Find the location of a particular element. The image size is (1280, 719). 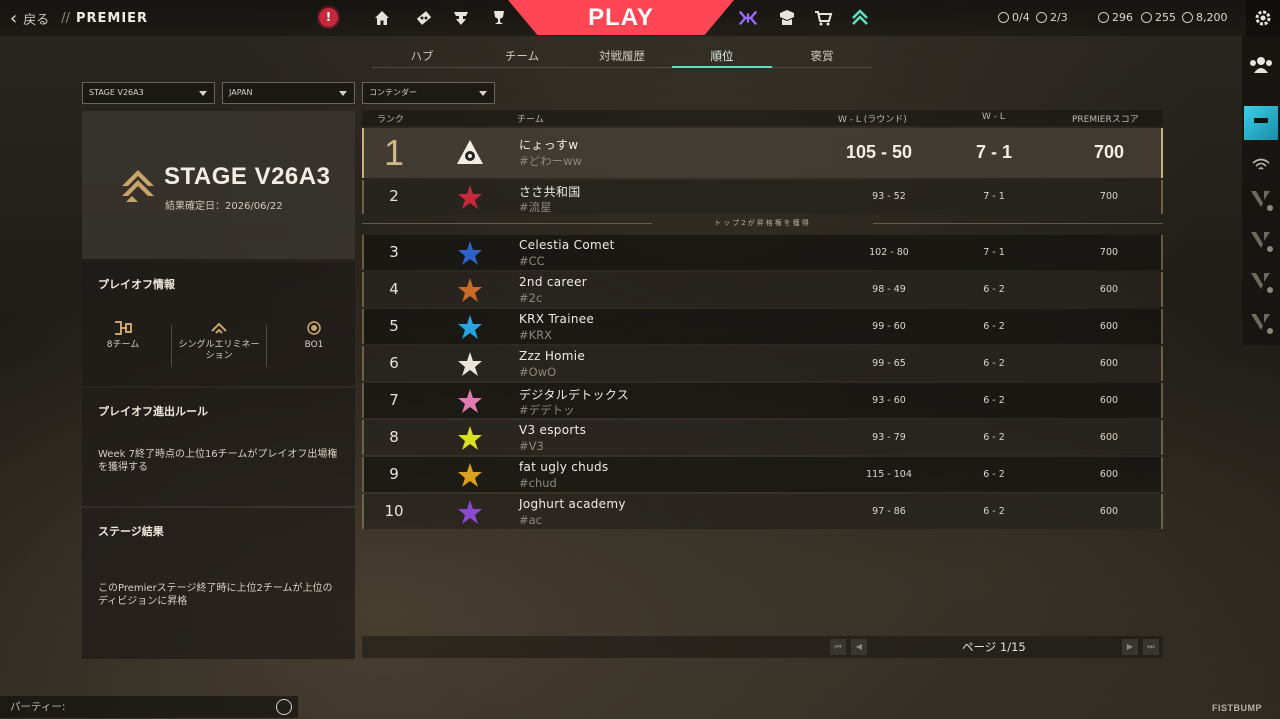

round-record: 115 - 104 is located at coordinates (889, 474).